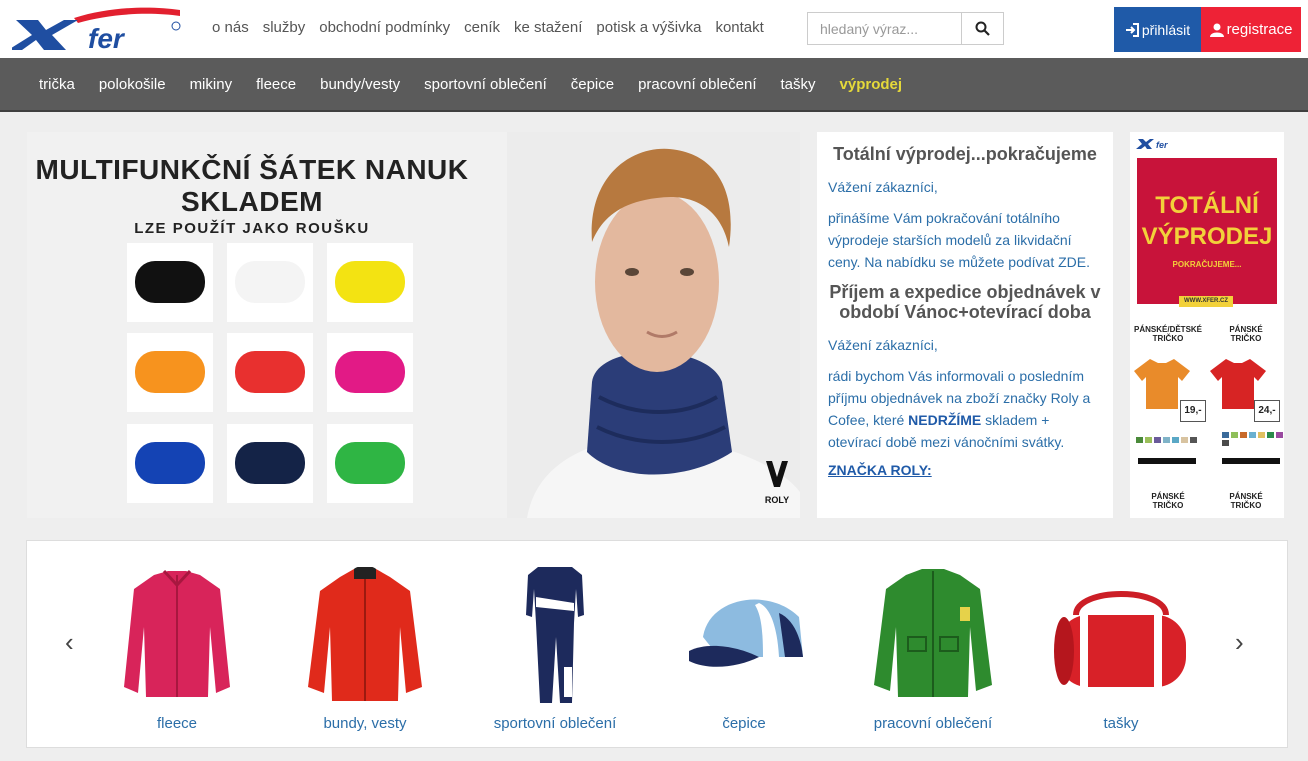 This screenshot has height=761, width=1308. I want to click on carousel-label-sportovni-obleceni: sportovní oblečení, so click(555, 723).